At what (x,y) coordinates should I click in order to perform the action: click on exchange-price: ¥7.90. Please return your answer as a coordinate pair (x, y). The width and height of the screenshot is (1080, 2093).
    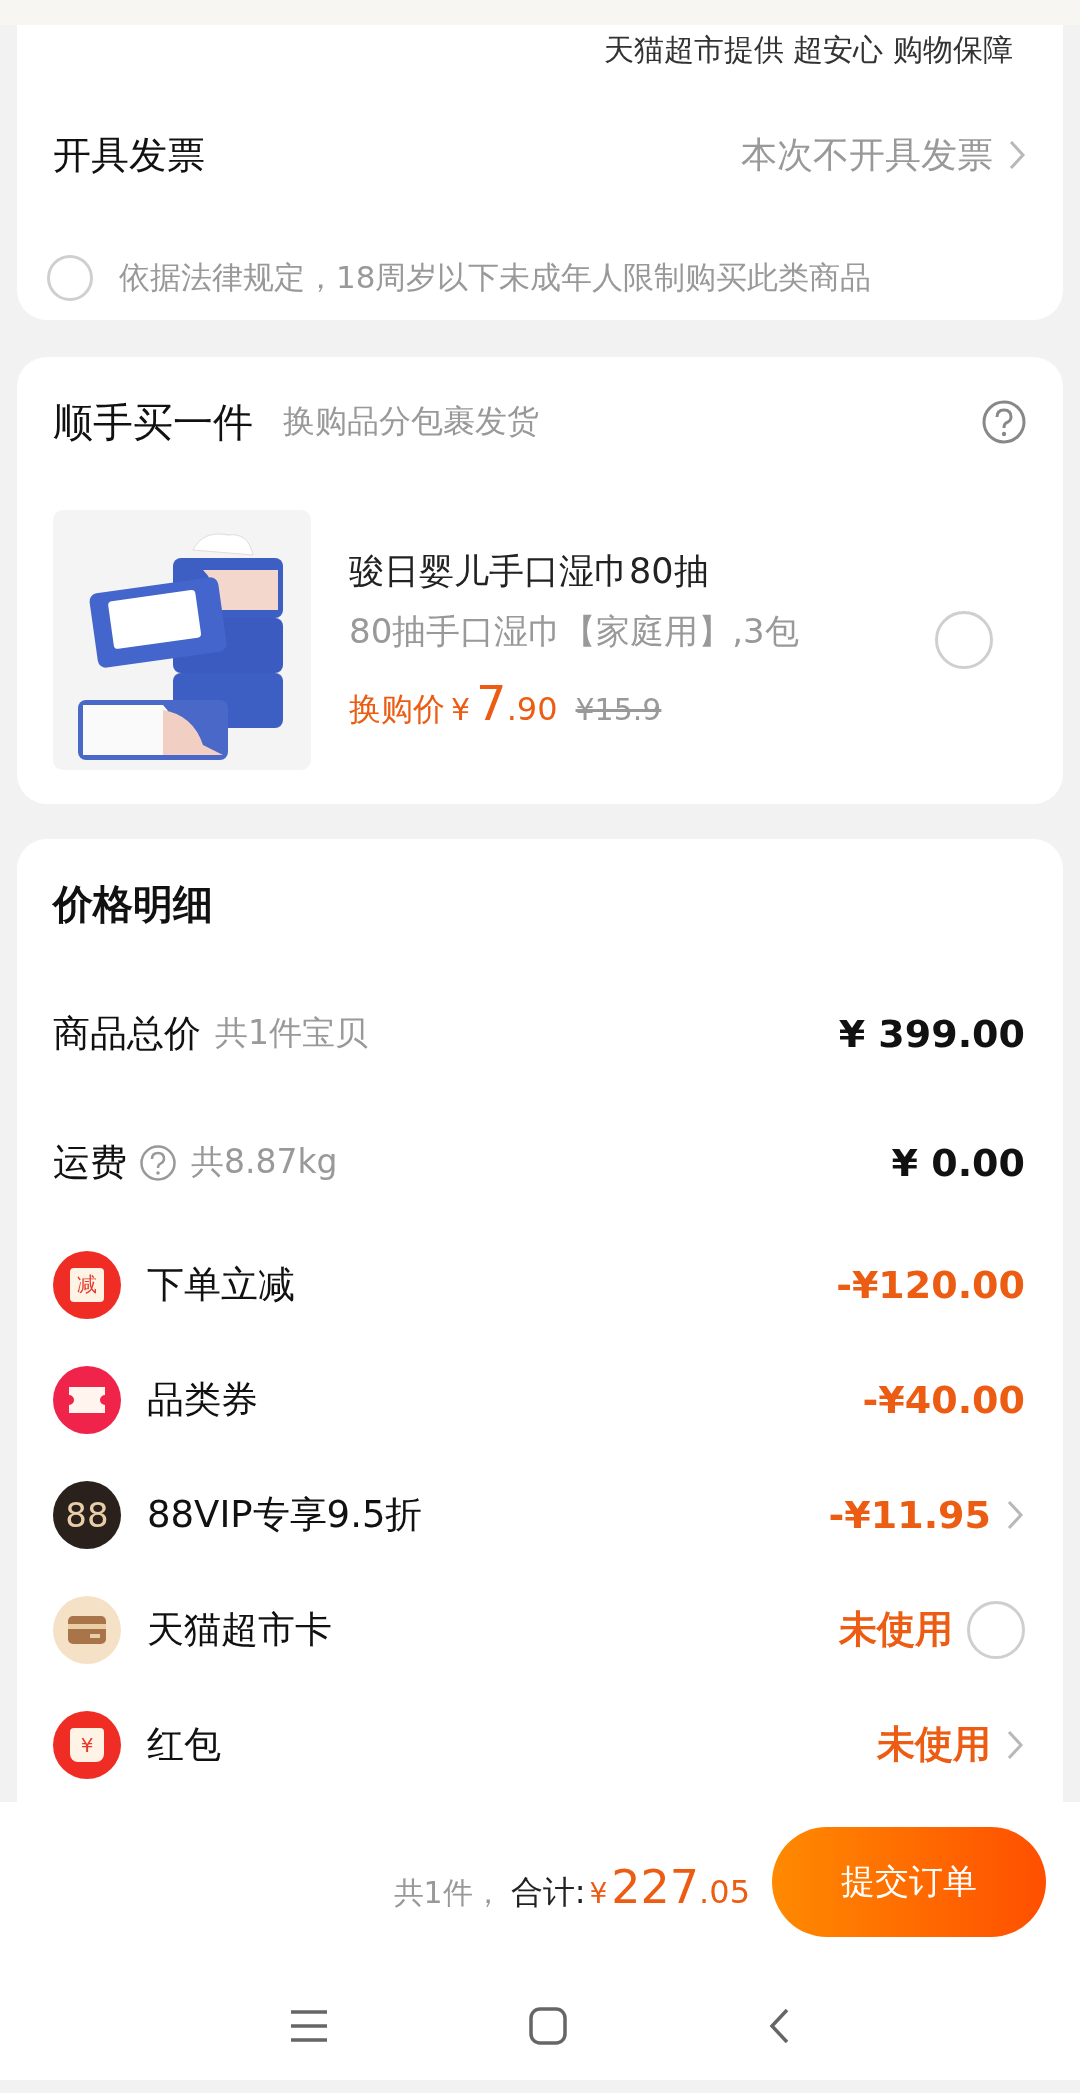
    Looking at the image, I should click on (504, 703).